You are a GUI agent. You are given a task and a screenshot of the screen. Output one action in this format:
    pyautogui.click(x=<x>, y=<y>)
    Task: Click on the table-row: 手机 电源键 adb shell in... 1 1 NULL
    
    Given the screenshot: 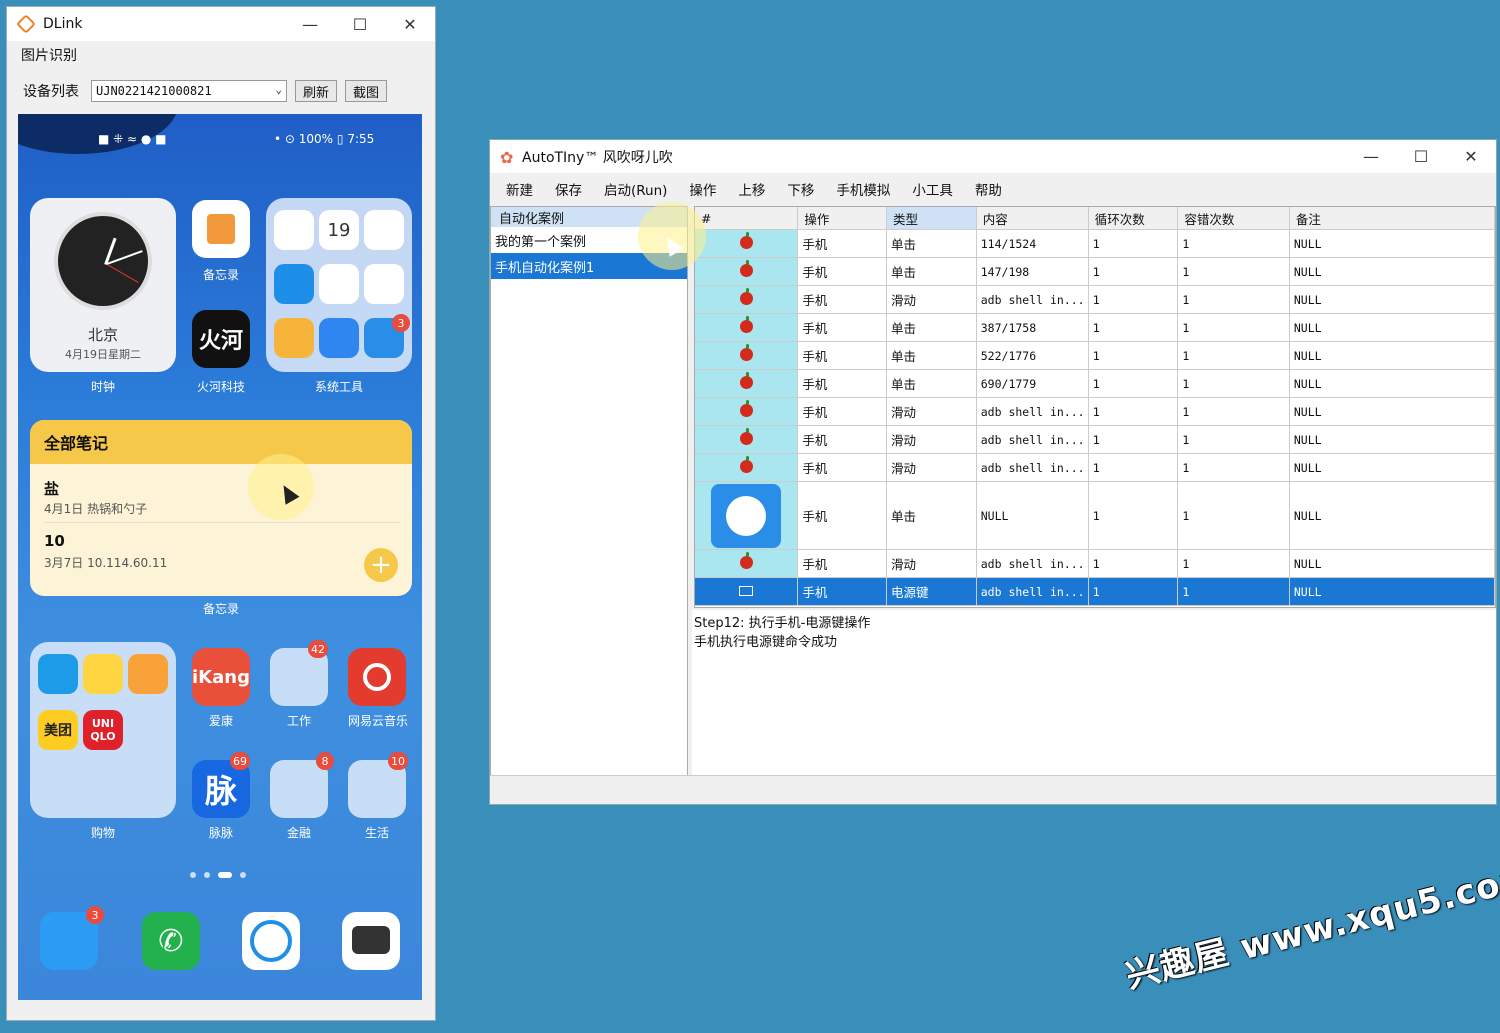 What is the action you would take?
    pyautogui.click(x=1095, y=591)
    